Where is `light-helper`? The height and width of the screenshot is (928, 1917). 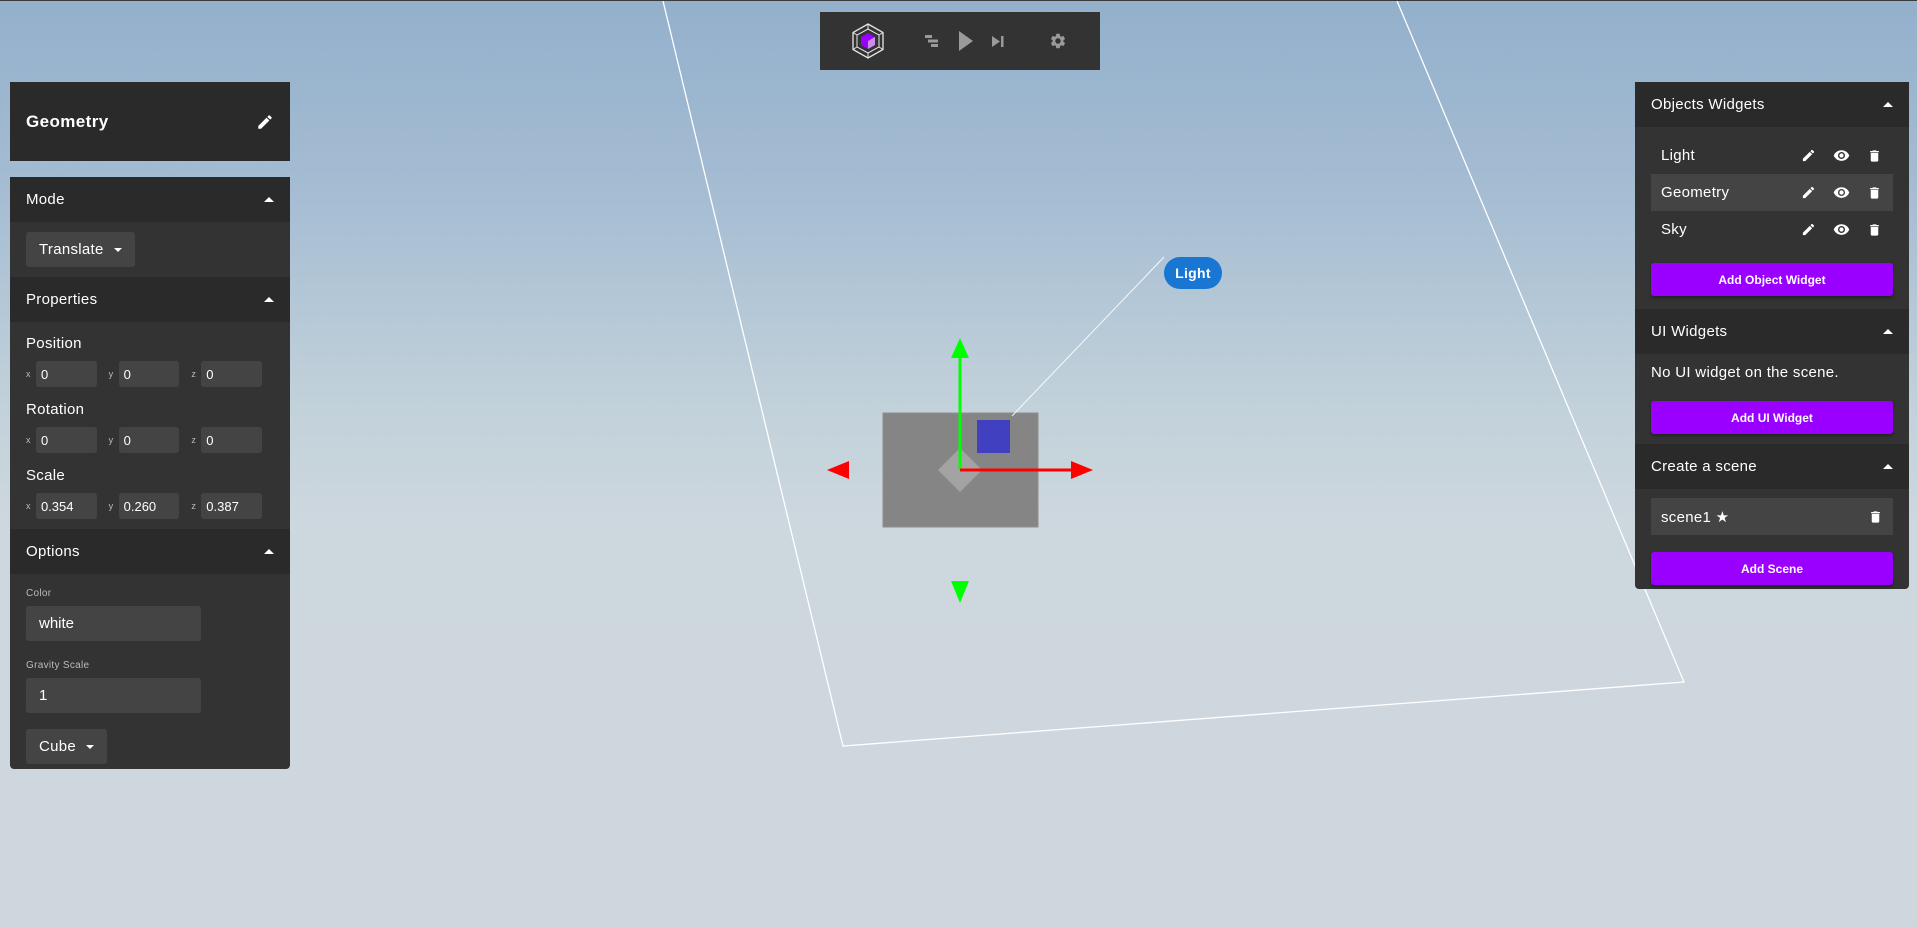
light-helper is located at coordinates (993, 436).